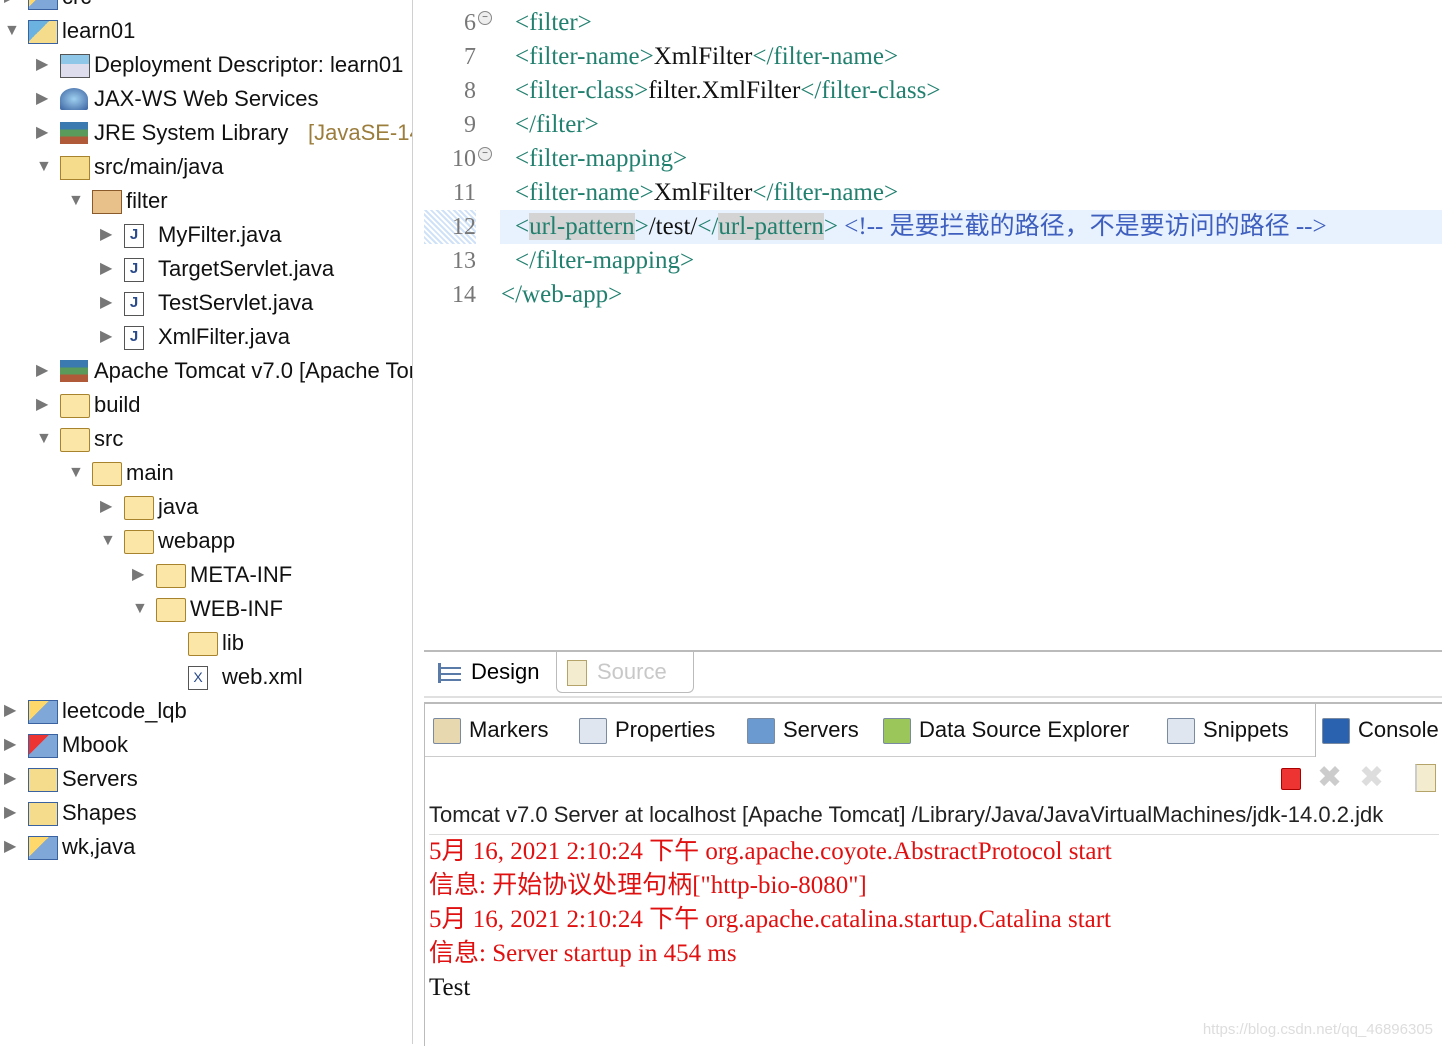  I want to click on tree-item: ▶ crc, so click(206, 7).